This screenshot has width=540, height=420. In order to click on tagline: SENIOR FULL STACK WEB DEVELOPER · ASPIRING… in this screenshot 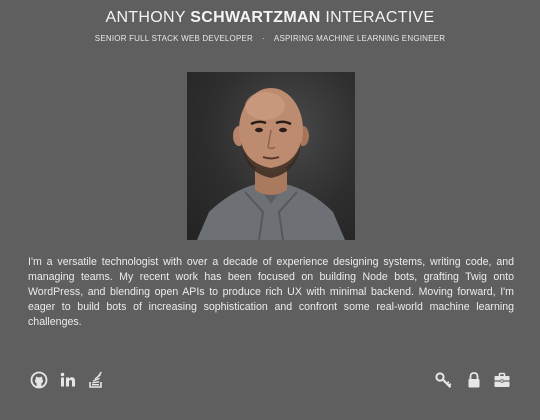, I will do `click(270, 38)`.